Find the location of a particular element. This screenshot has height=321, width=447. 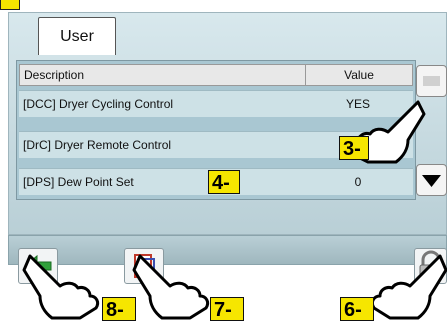

header-value: Value is located at coordinates (359, 75).